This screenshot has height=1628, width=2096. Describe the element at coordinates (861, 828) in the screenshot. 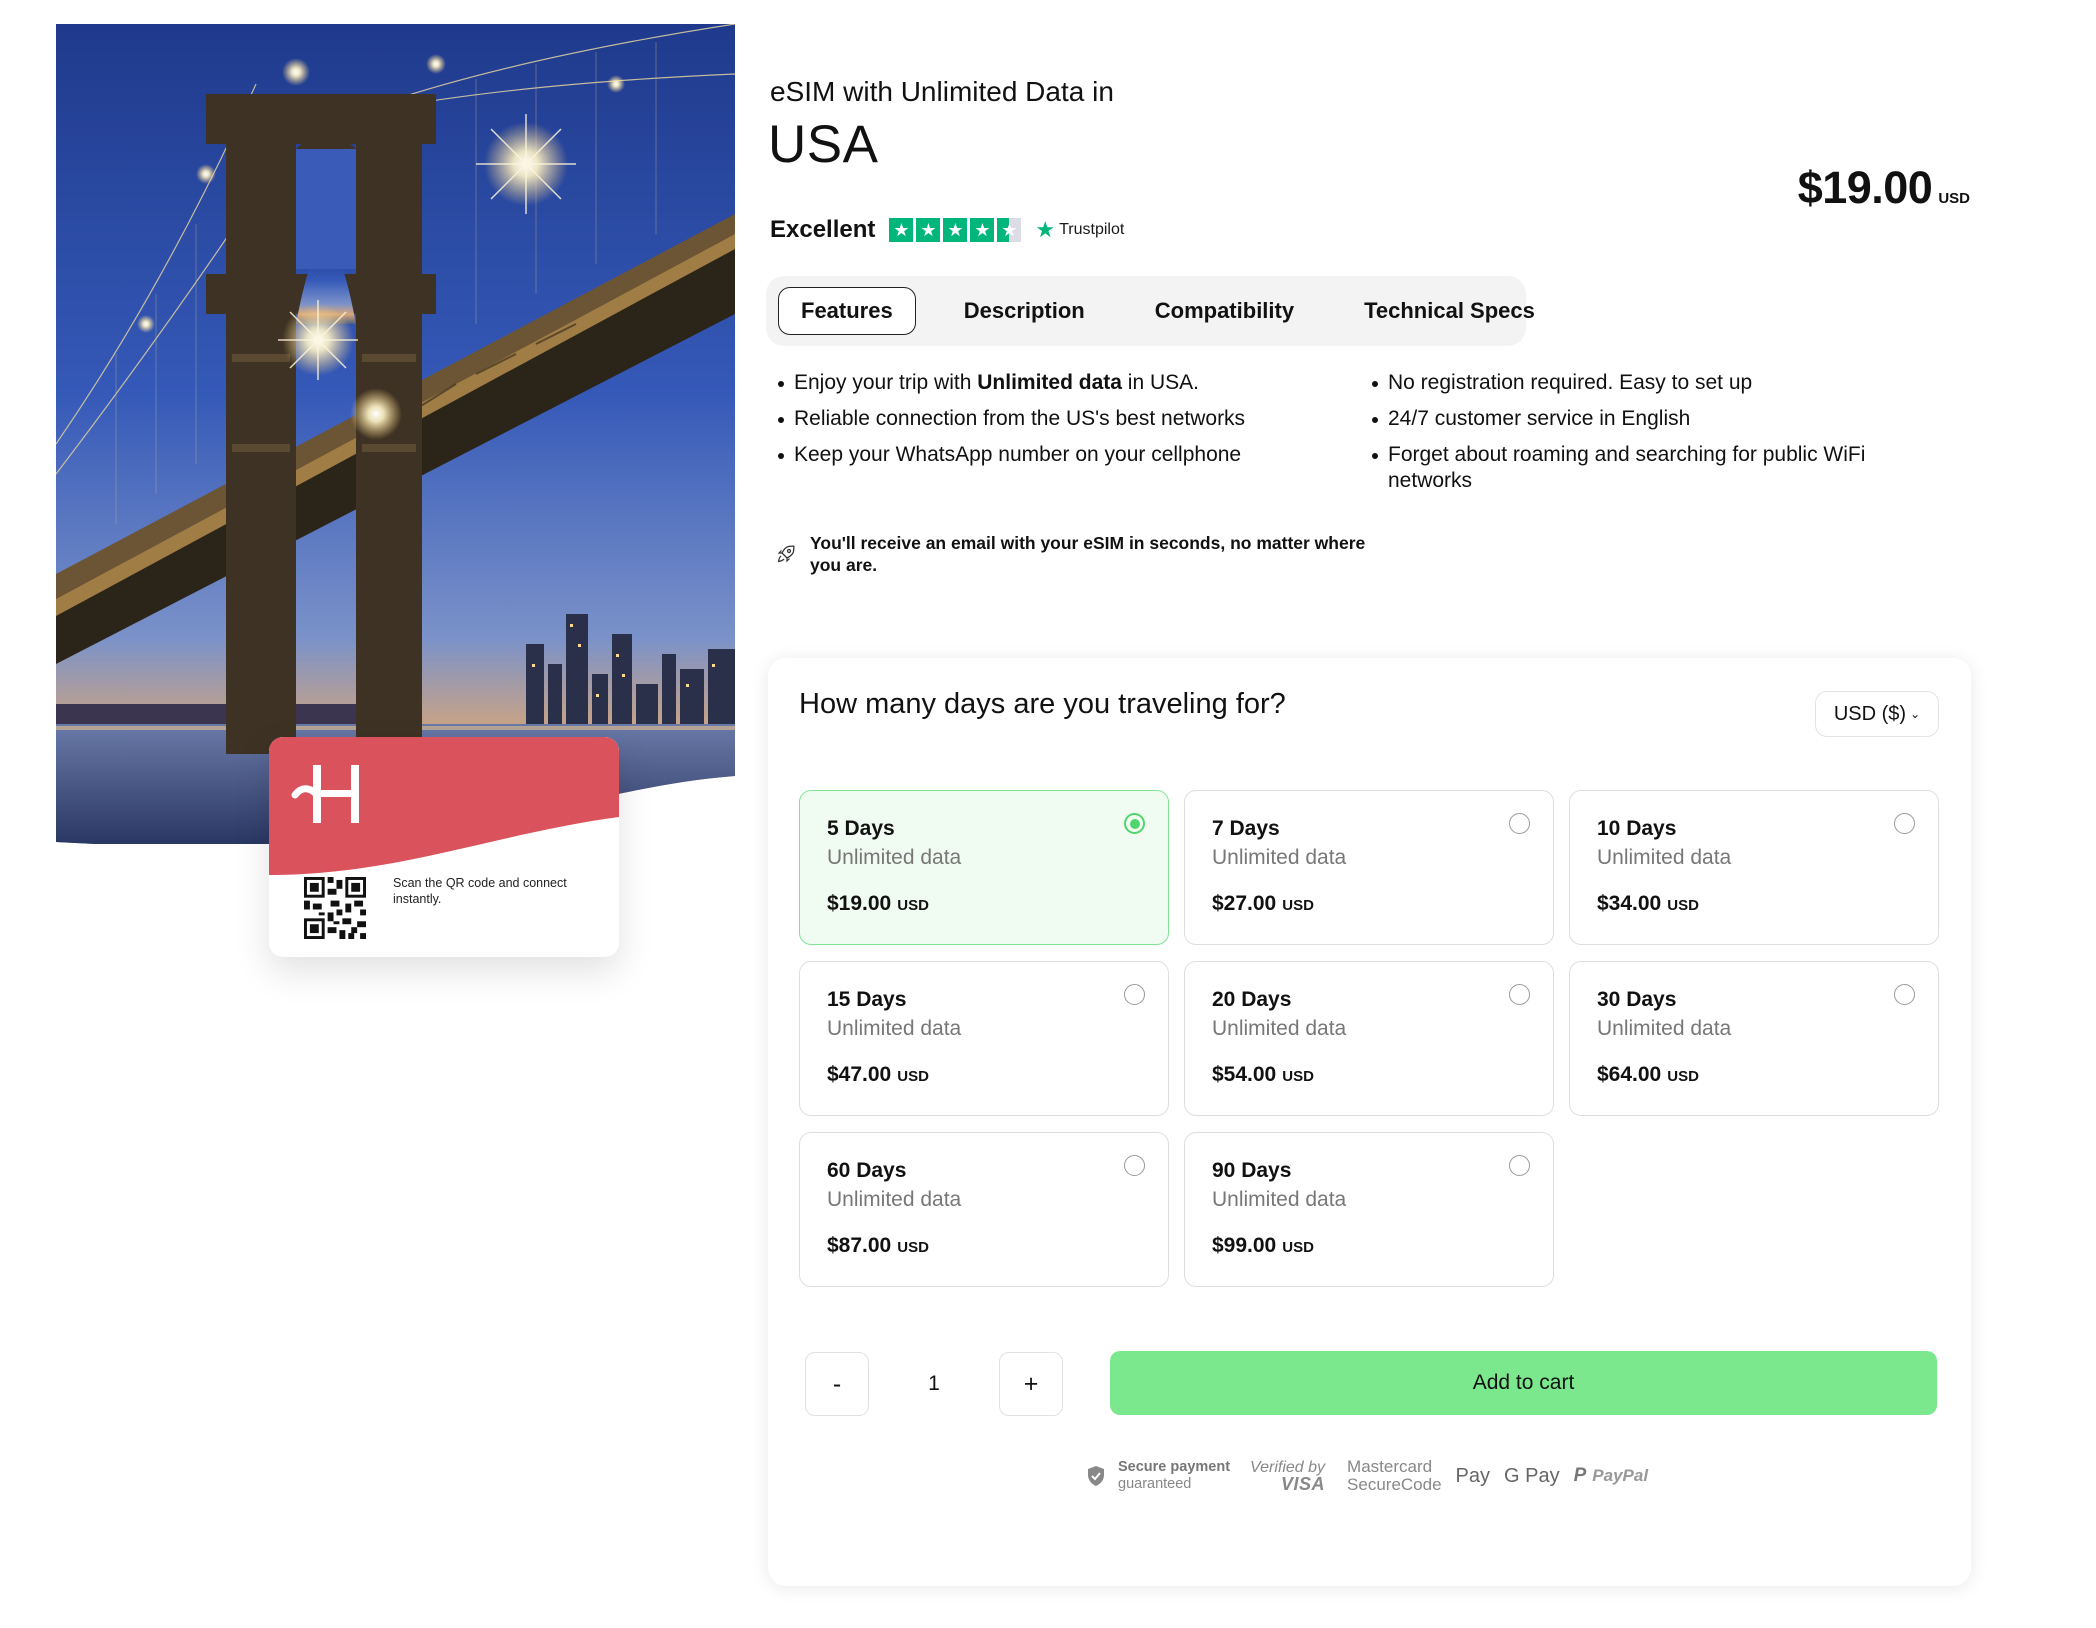

I see `plan-days: 5 Days` at that location.